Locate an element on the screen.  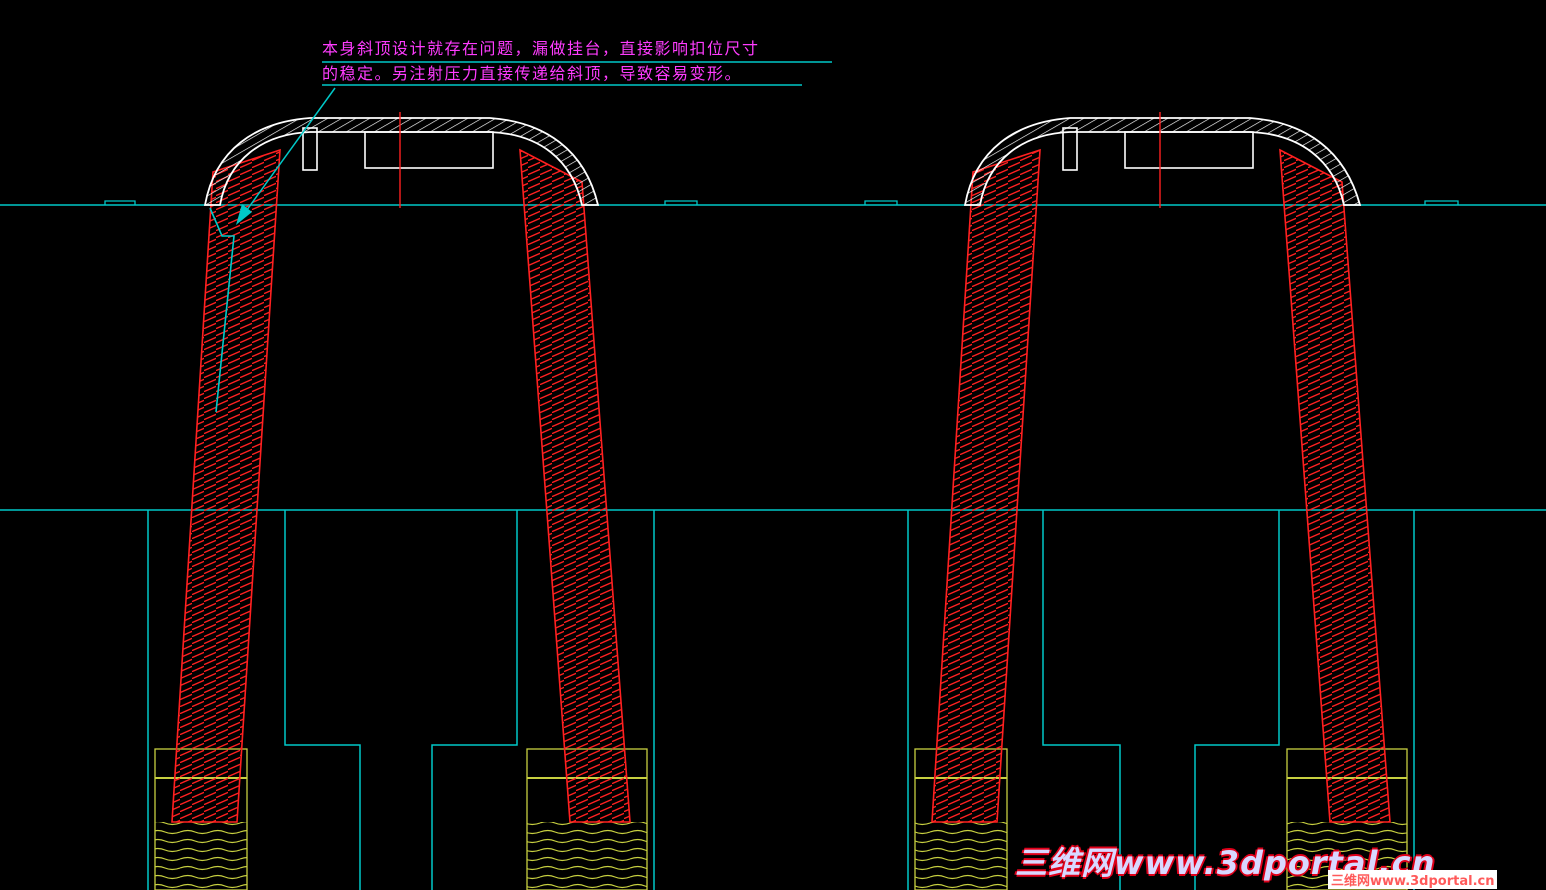
watermark-small: 三维网www.3dportal.cn is located at coordinates (1413, 879).